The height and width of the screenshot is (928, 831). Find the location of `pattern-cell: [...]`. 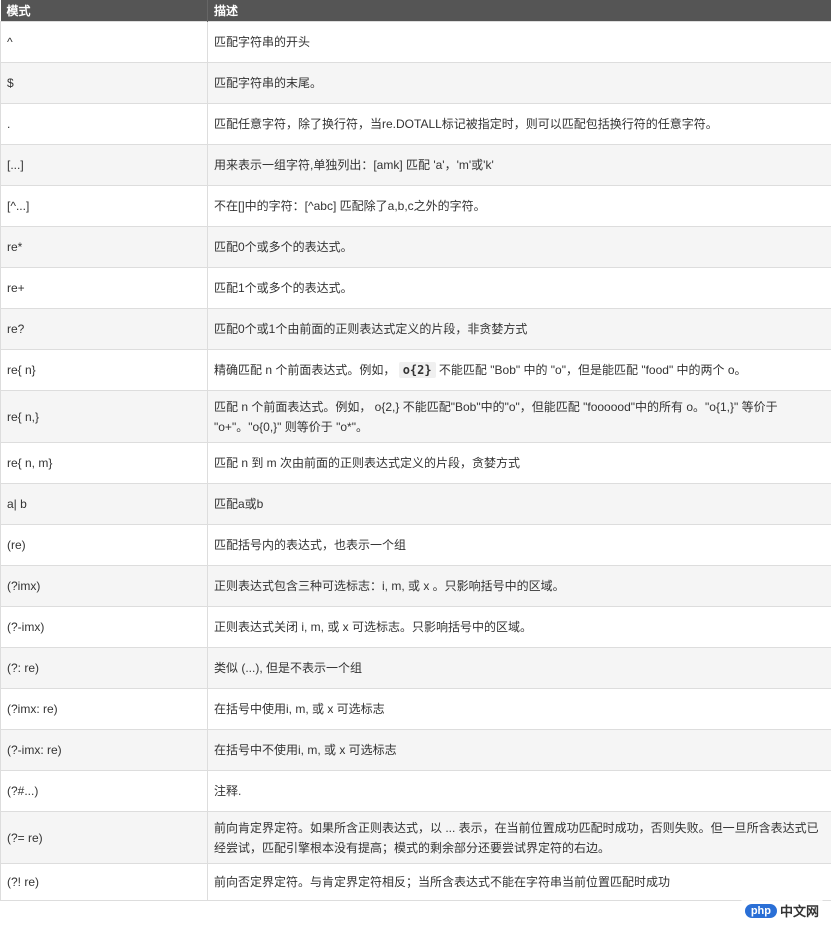

pattern-cell: [...] is located at coordinates (104, 165).